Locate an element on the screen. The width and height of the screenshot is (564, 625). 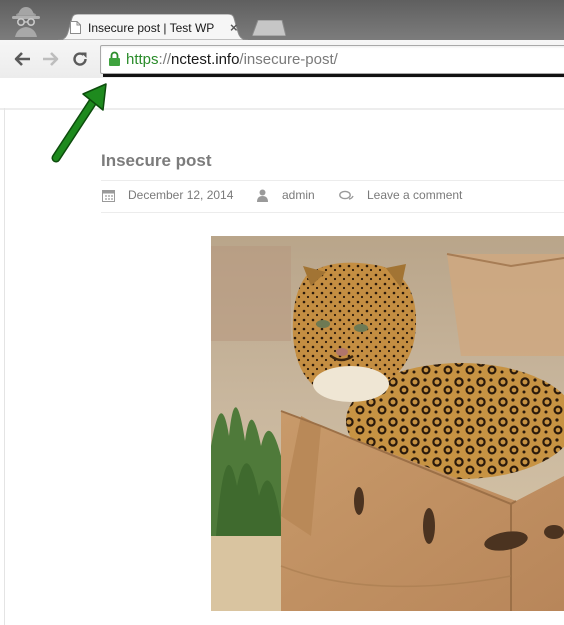
calendar-icon is located at coordinates (108, 196).